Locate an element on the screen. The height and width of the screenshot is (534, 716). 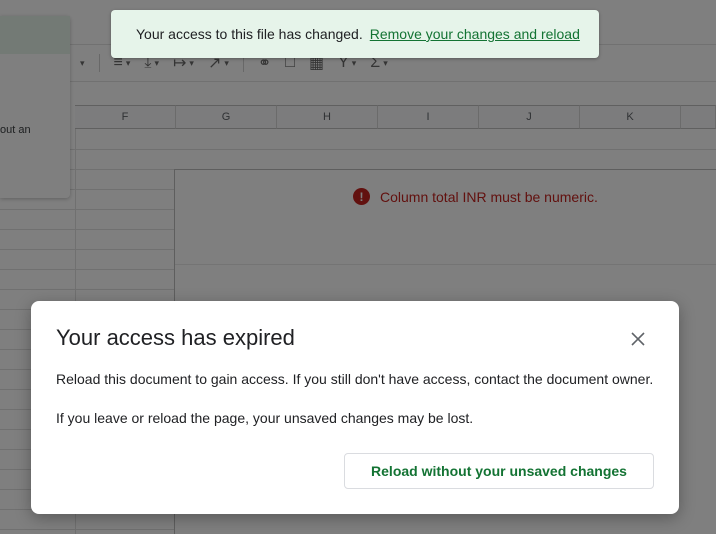
close-icon-glyph is located at coordinates (638, 339).